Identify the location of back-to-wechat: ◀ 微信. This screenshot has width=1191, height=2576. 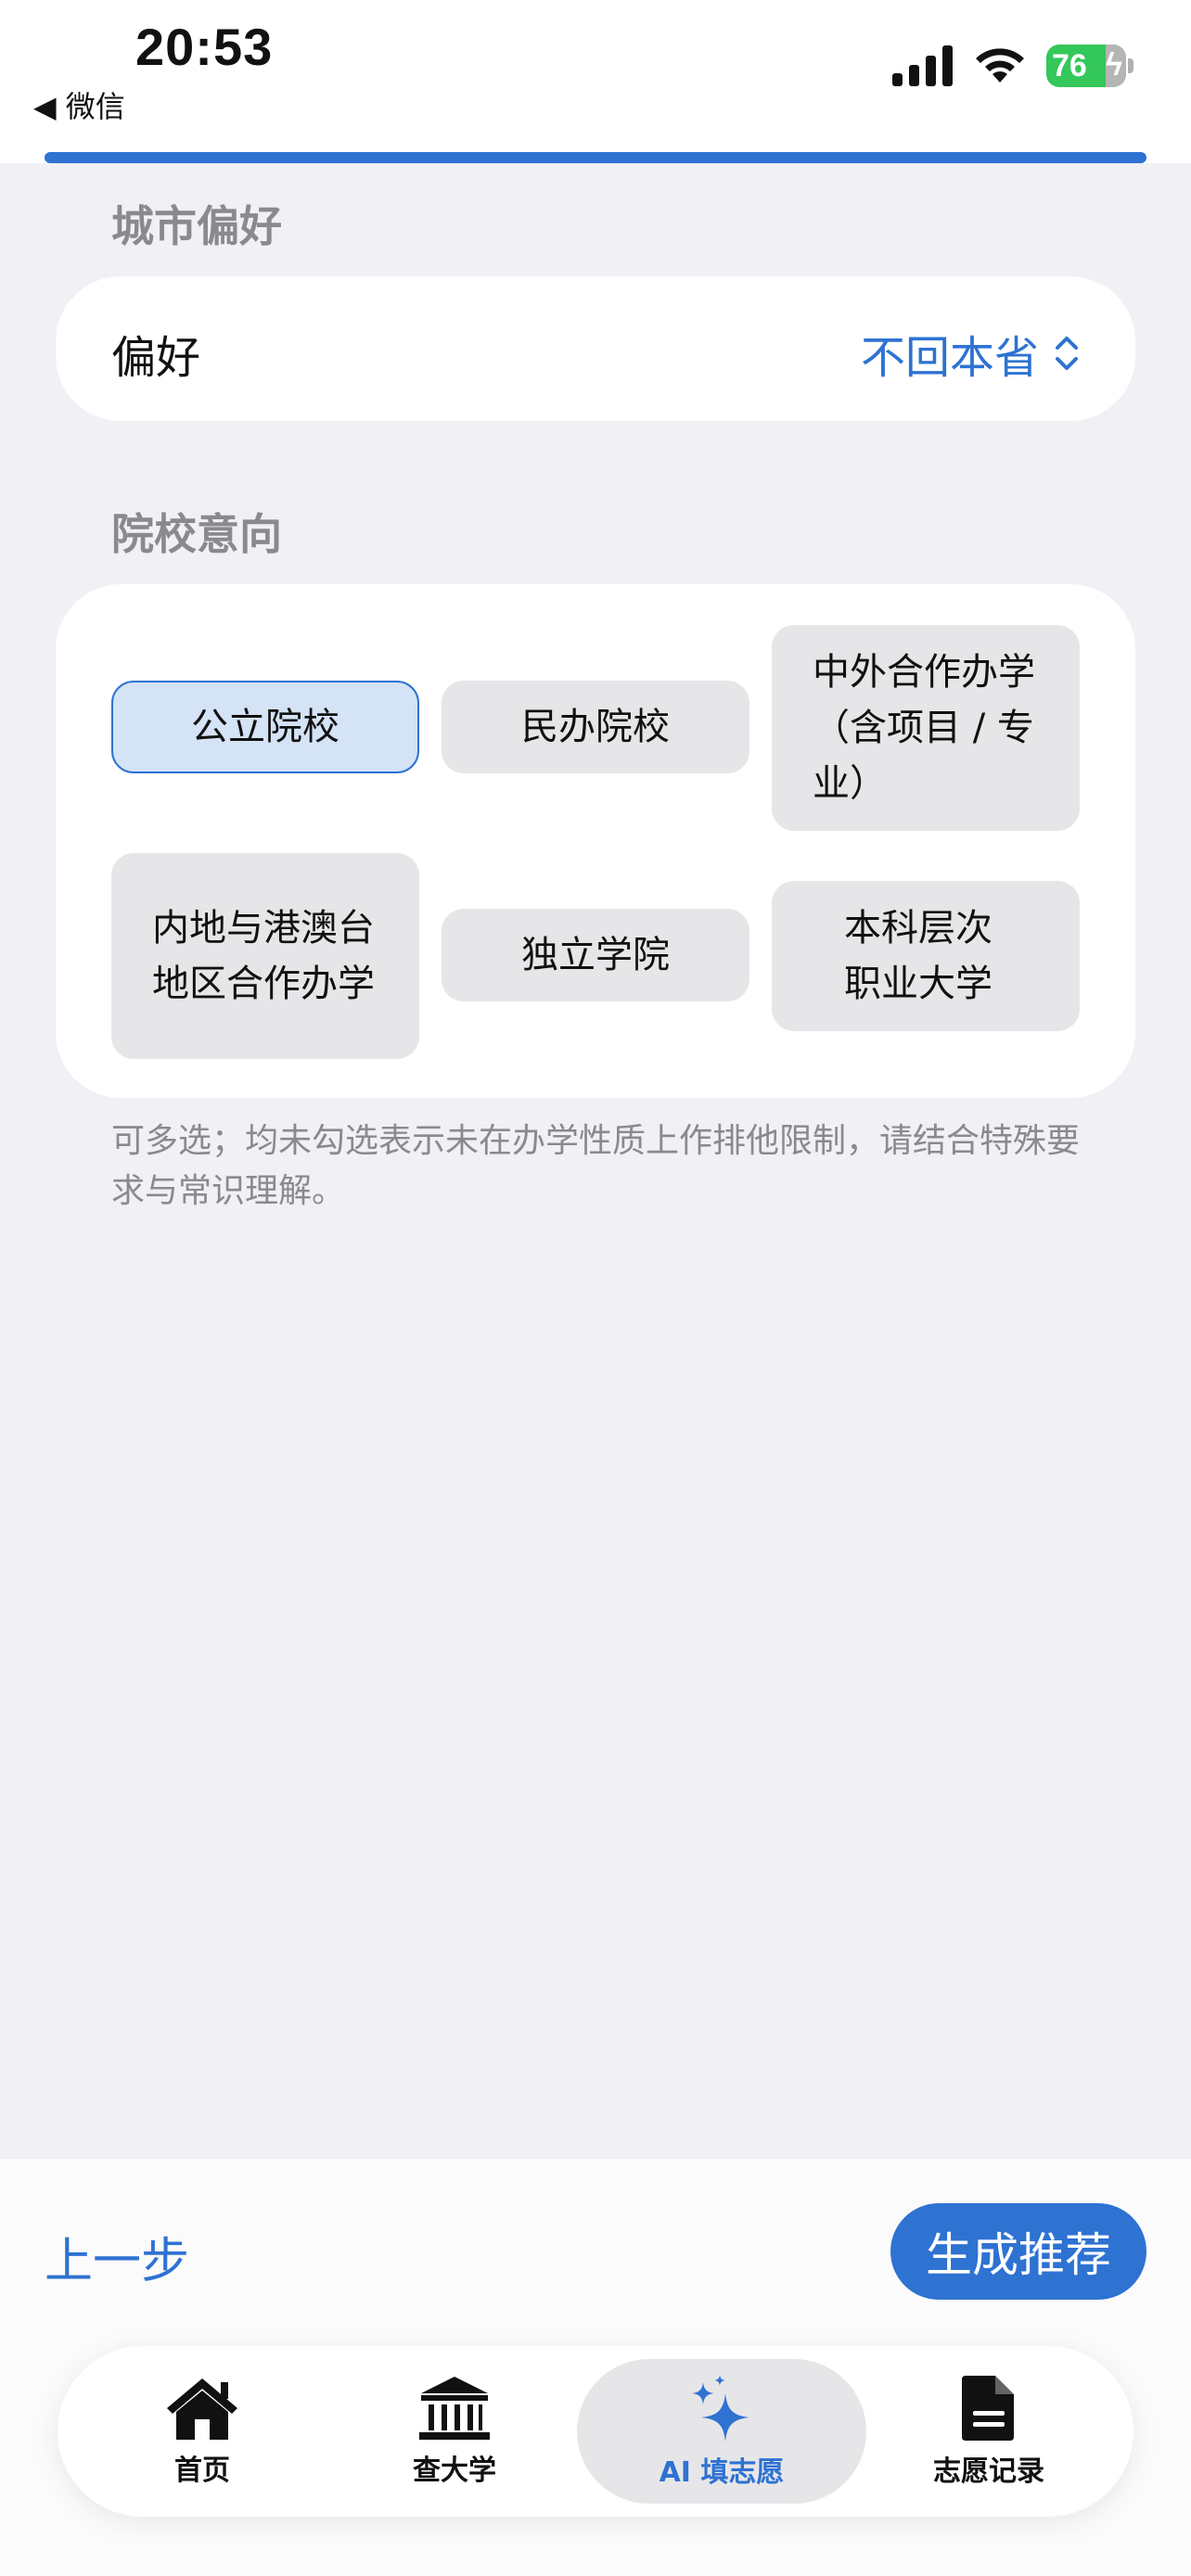
(79, 105).